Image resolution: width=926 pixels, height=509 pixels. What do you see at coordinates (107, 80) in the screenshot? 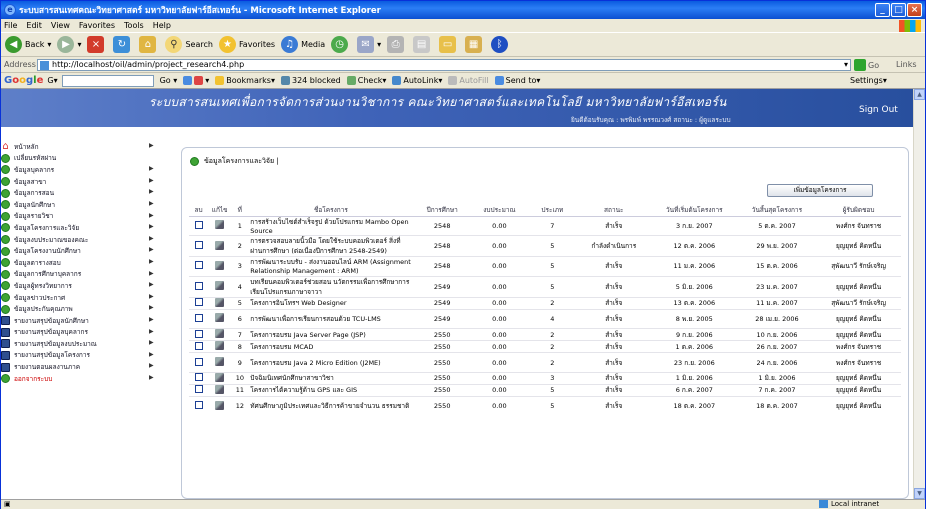
I see `google-search-input` at bounding box center [107, 80].